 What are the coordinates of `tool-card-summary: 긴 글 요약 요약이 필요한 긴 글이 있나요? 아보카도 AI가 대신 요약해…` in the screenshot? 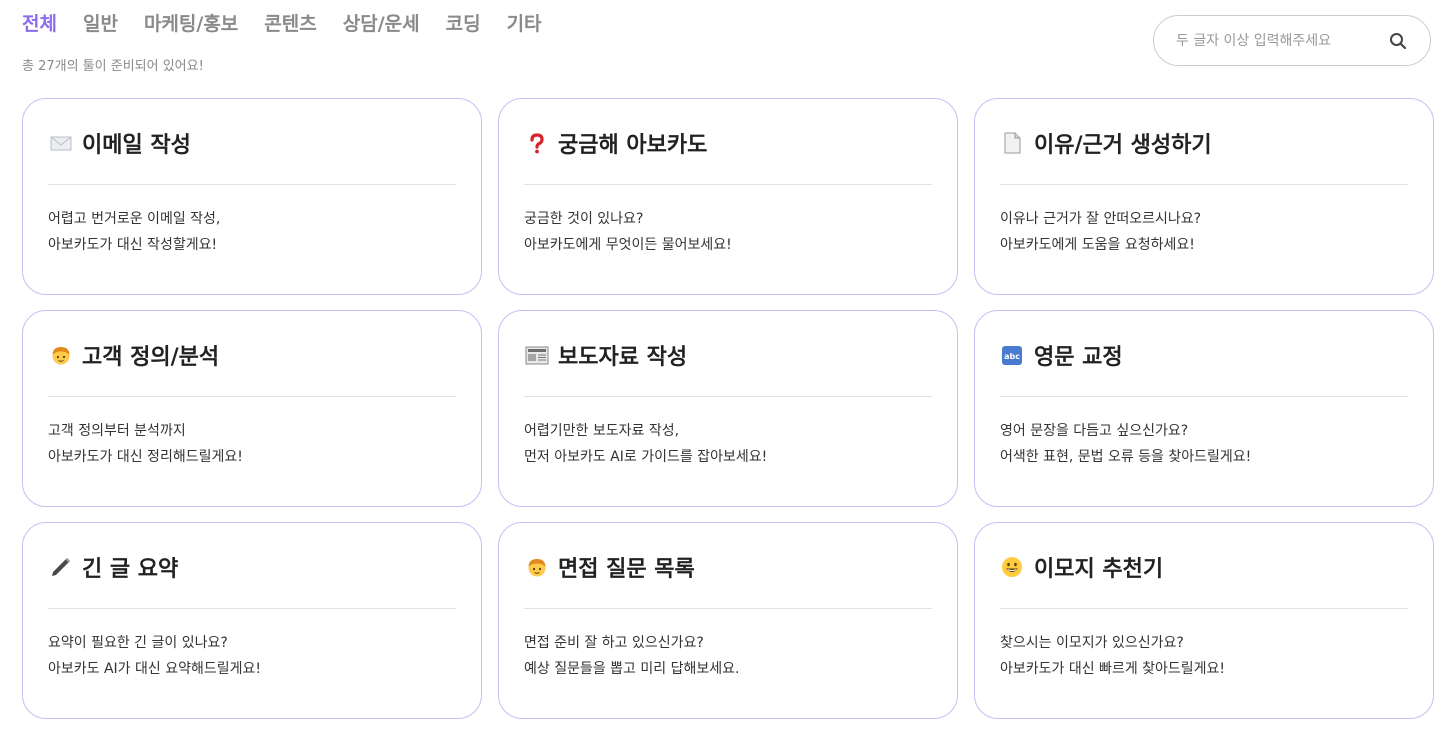 It's located at (252, 620).